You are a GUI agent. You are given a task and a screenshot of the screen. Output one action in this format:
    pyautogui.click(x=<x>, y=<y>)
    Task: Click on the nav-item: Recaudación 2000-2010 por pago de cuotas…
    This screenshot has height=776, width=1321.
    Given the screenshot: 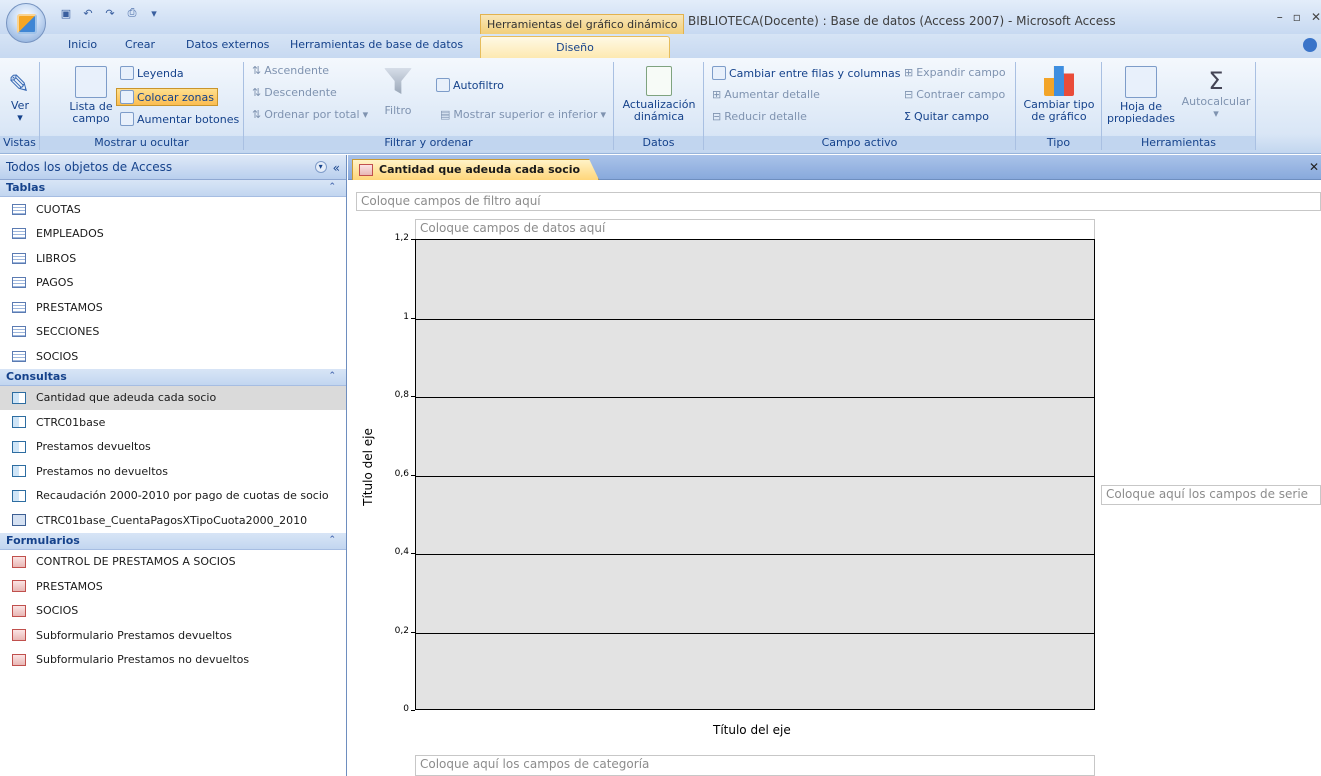 What is the action you would take?
    pyautogui.click(x=173, y=496)
    